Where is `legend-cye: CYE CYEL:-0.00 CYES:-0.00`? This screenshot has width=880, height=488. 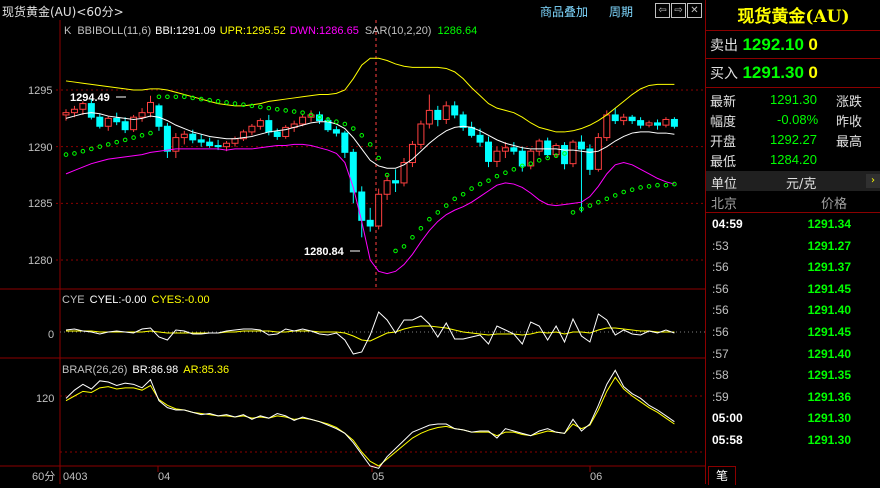 legend-cye: CYE CYEL:-0.00 CYES:-0.00 is located at coordinates (136, 300).